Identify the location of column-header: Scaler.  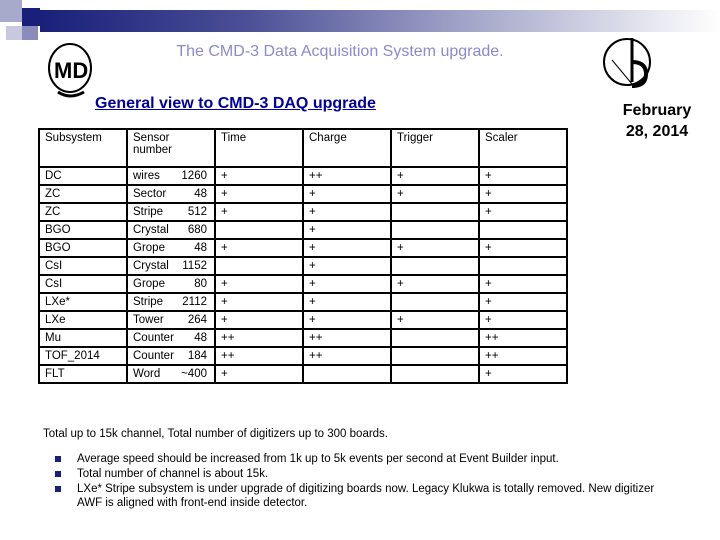
(523, 148).